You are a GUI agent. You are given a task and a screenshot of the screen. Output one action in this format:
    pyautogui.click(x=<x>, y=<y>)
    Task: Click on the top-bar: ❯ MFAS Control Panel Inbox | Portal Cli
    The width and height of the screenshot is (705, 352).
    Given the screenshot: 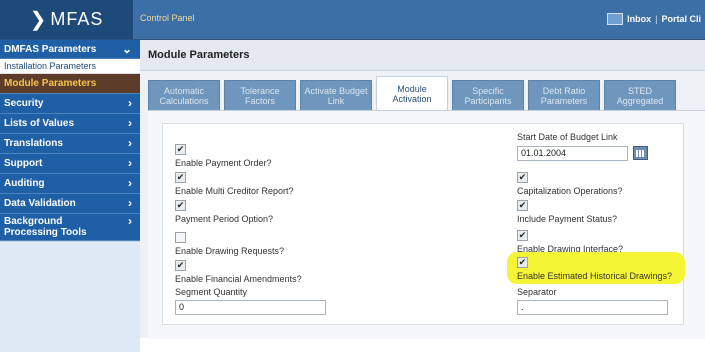 What is the action you would take?
    pyautogui.click(x=352, y=20)
    